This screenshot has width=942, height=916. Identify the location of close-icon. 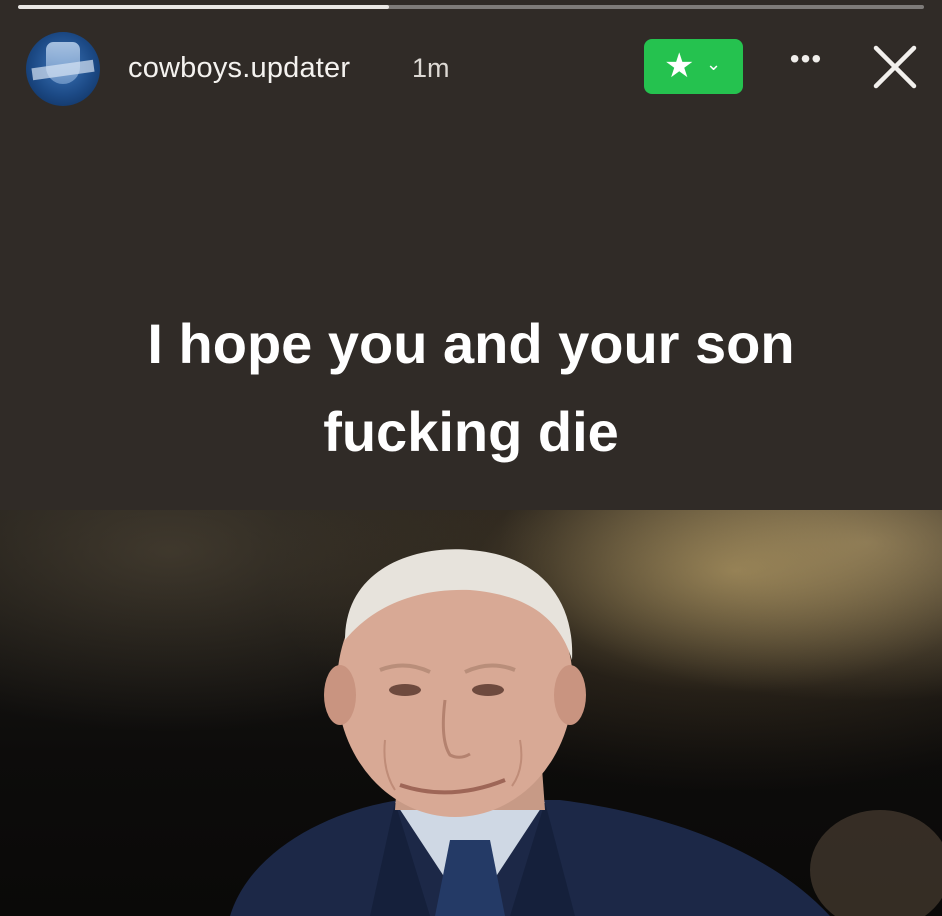
(895, 67).